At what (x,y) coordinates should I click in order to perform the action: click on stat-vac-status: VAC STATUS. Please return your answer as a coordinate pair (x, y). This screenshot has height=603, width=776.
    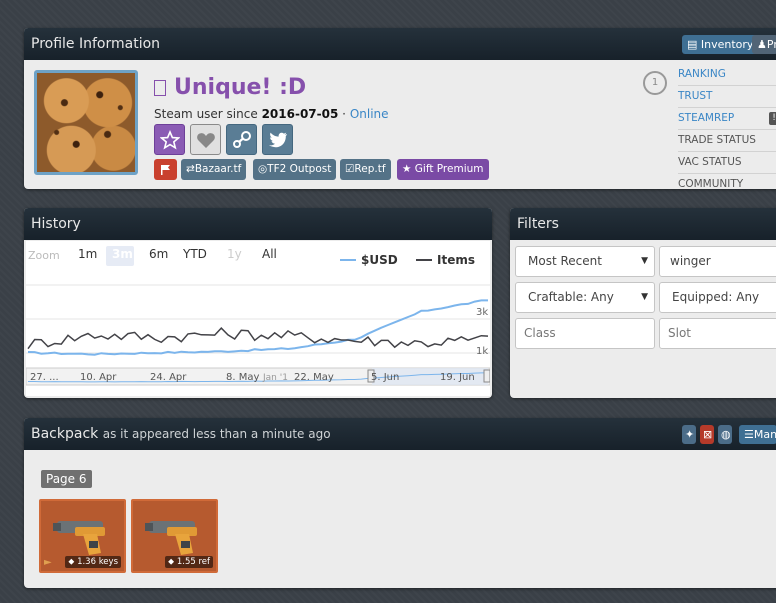
    Looking at the image, I should click on (727, 163).